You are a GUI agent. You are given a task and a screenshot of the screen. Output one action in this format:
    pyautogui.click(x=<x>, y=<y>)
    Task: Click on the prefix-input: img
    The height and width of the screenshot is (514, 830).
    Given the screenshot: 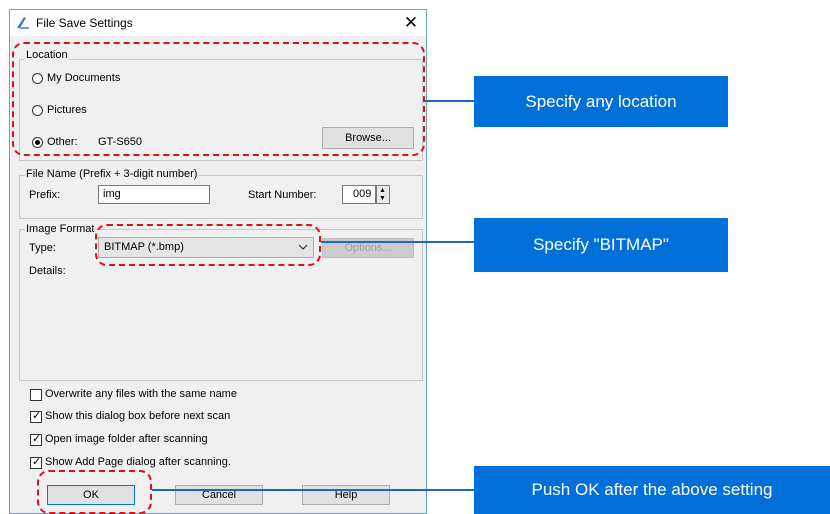 What is the action you would take?
    pyautogui.click(x=154, y=194)
    